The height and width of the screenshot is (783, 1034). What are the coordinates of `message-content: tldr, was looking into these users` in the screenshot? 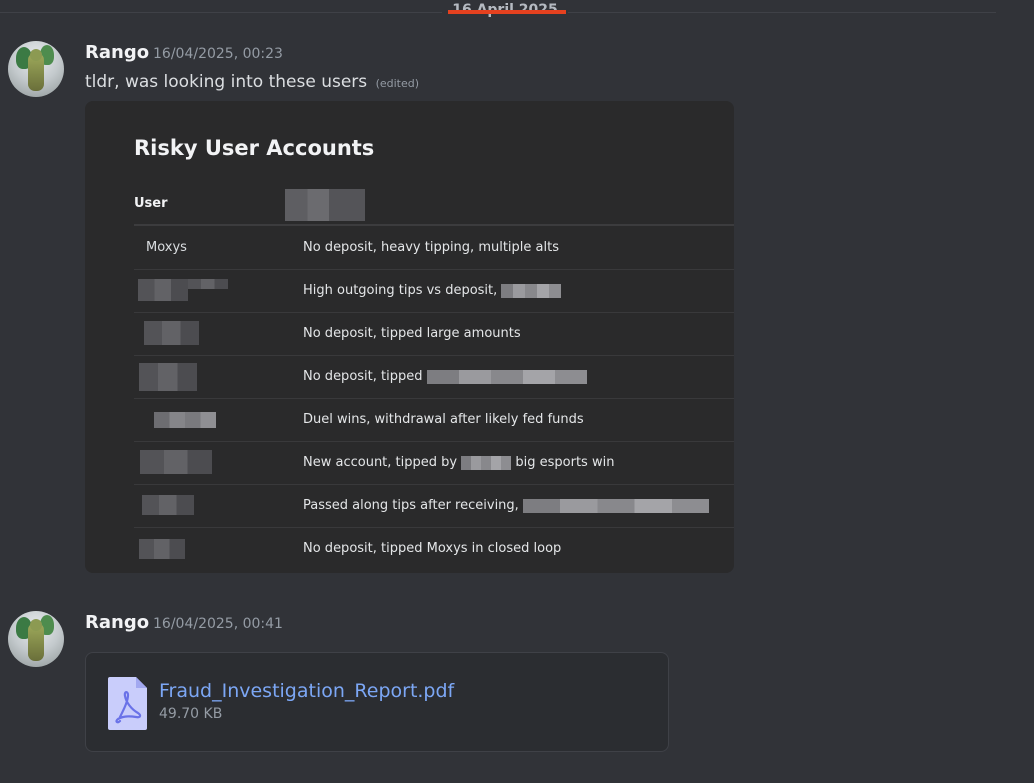 It's located at (226, 82).